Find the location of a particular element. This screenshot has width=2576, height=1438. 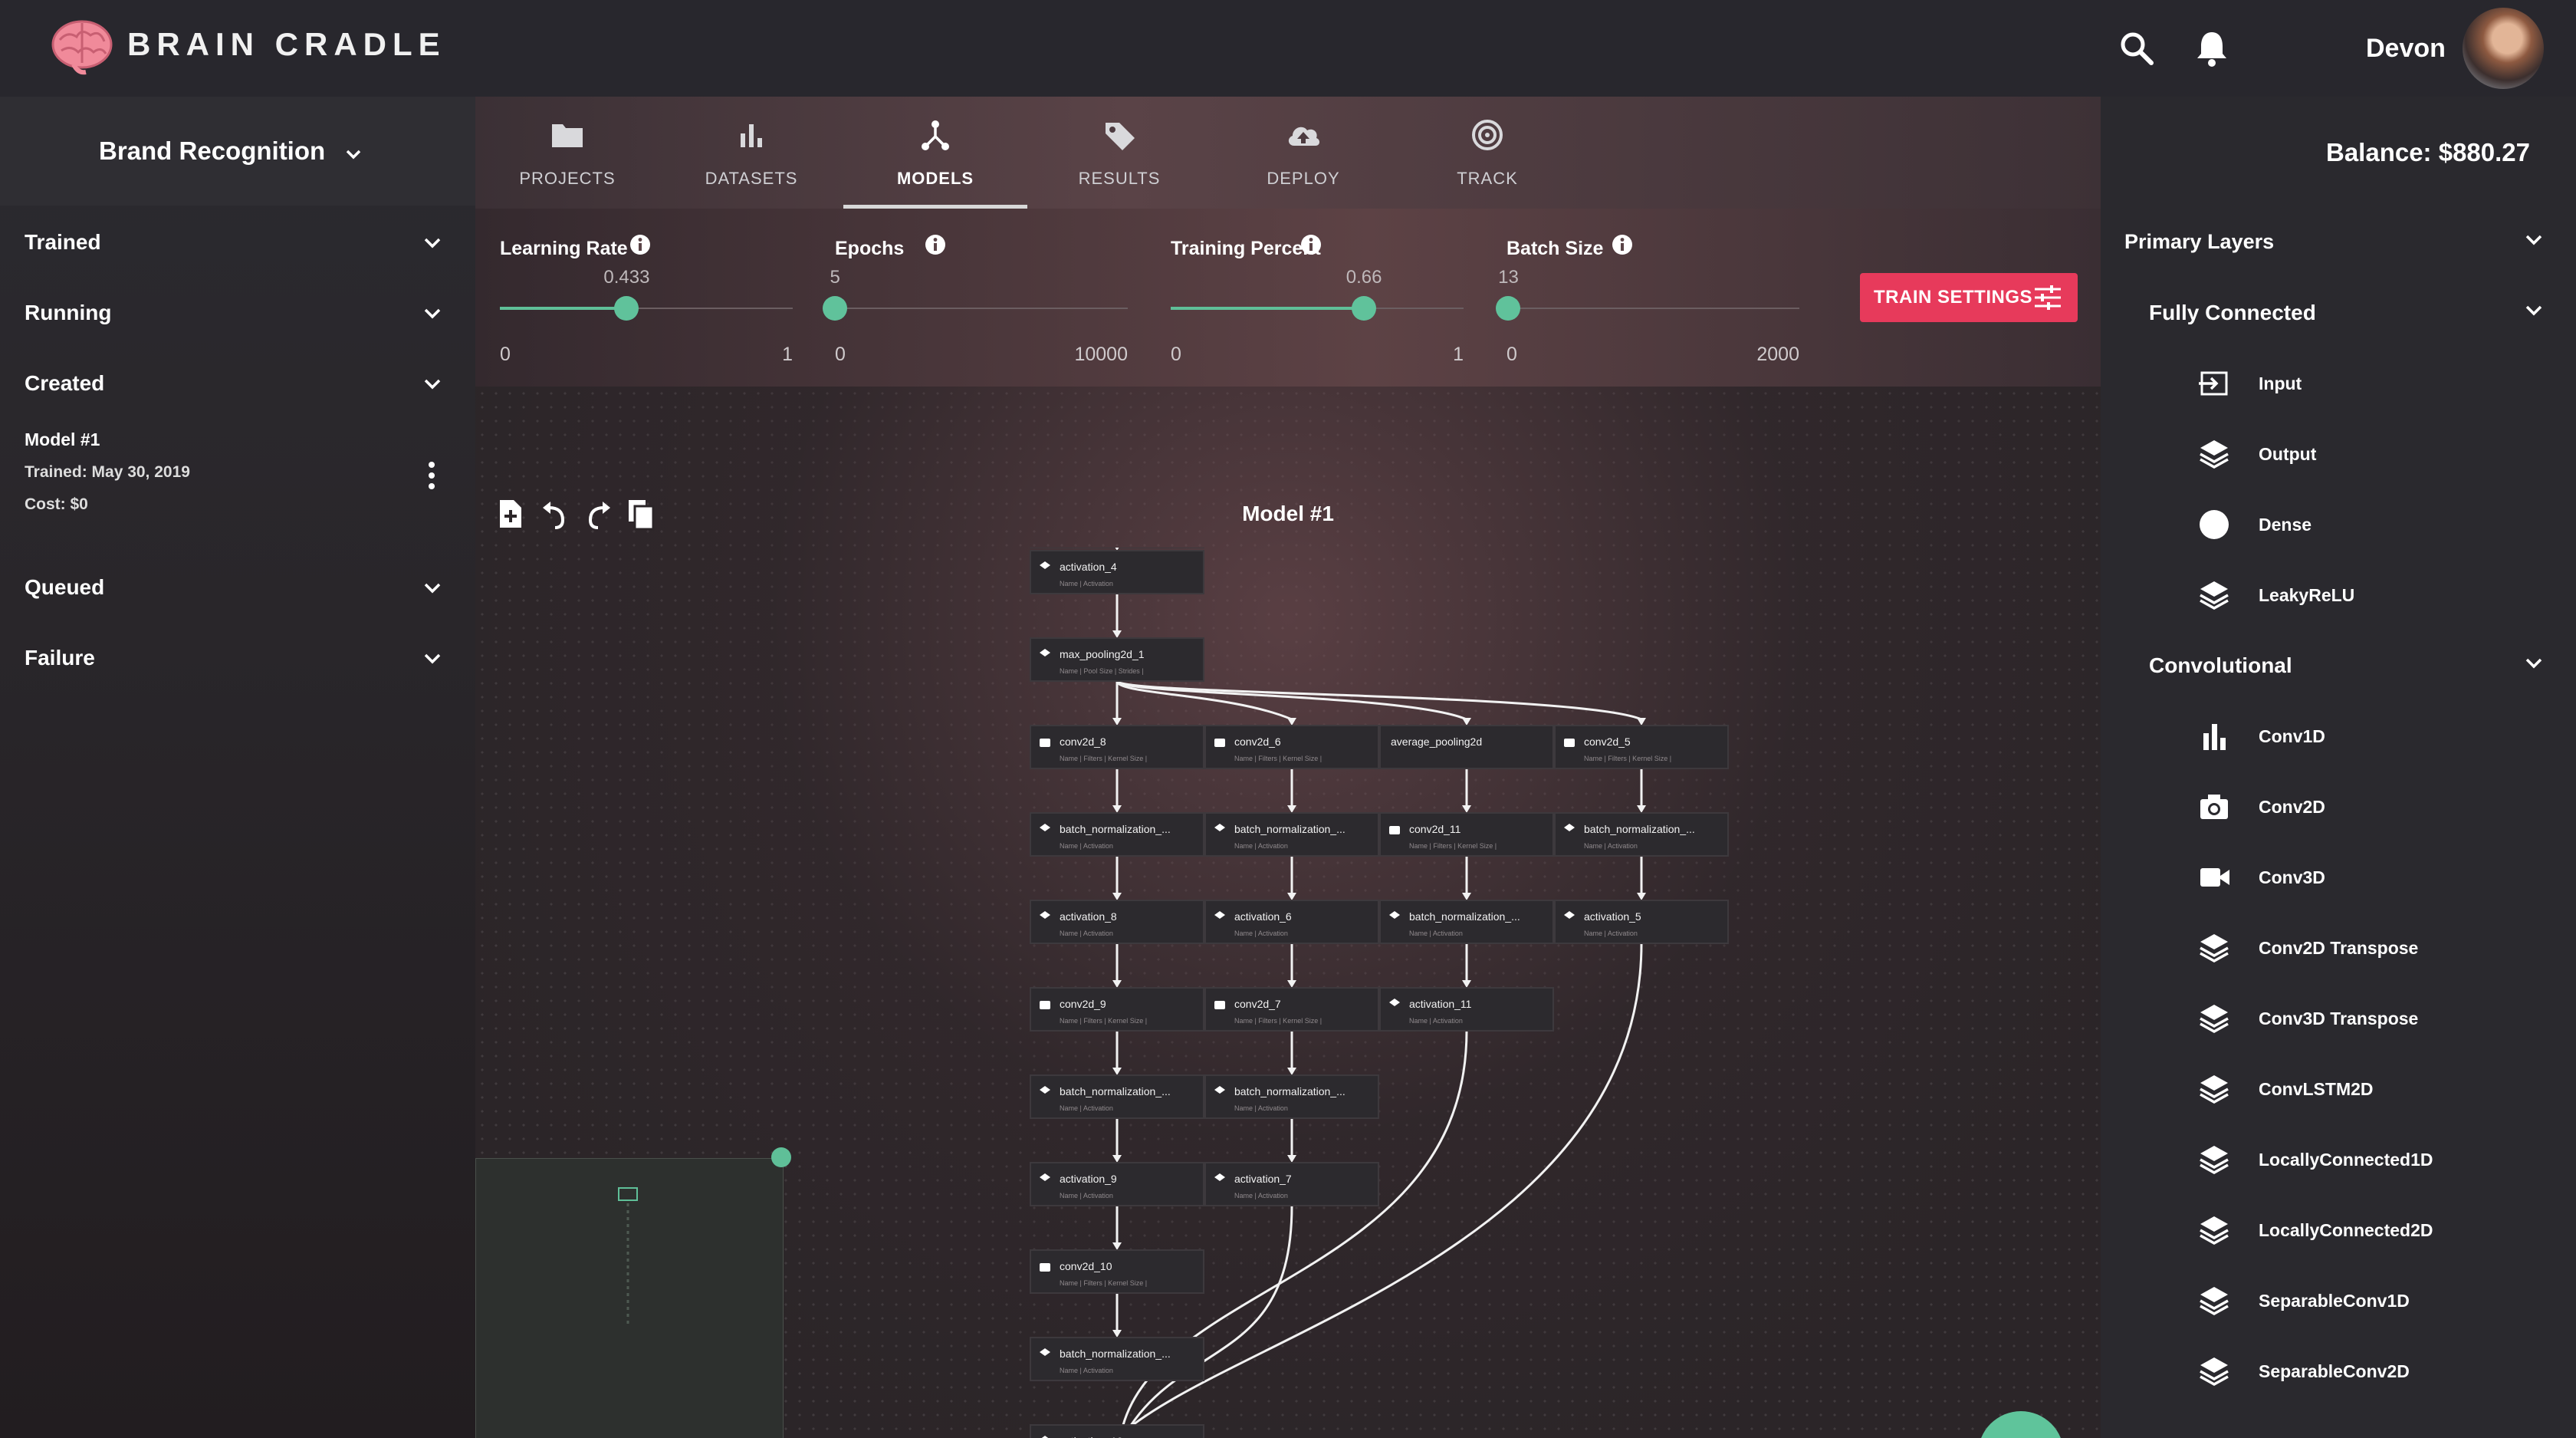

layer-item-output: Output is located at coordinates (2339, 454).